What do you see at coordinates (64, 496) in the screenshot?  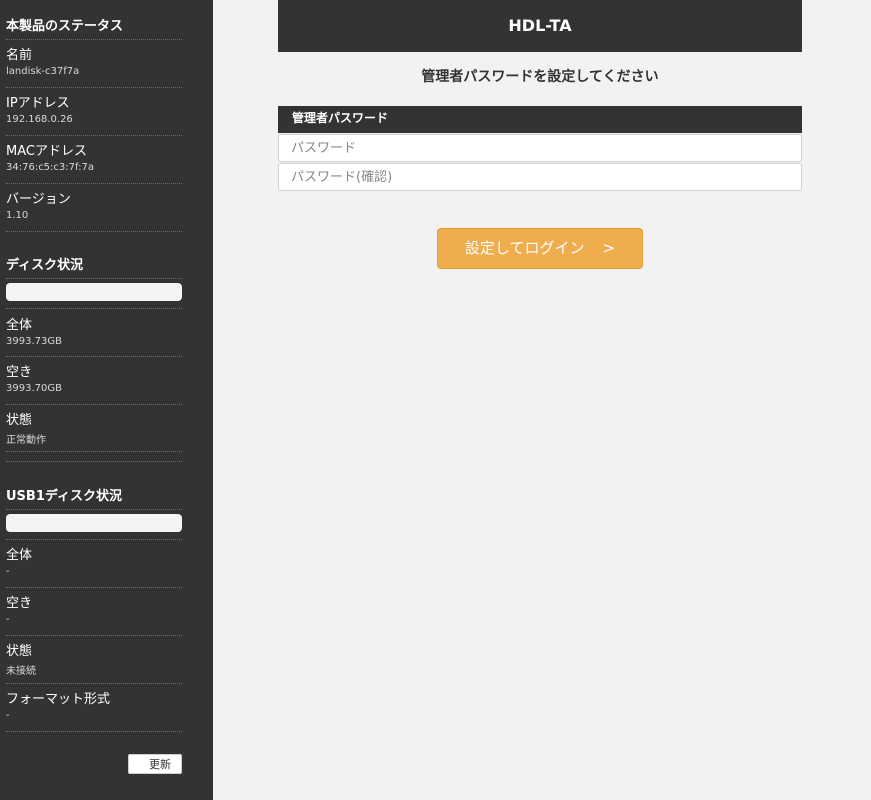 I see `usb-section-title: USB1ディスク状況` at bounding box center [64, 496].